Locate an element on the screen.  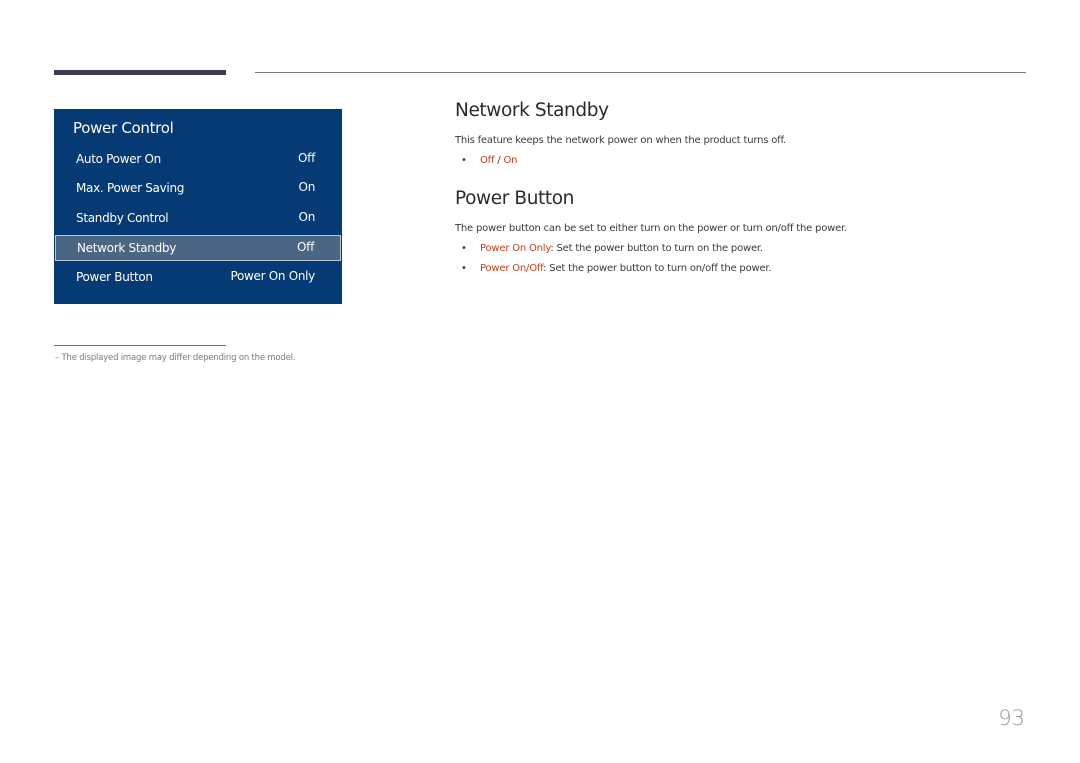
header-rule-thin is located at coordinates (640, 72).